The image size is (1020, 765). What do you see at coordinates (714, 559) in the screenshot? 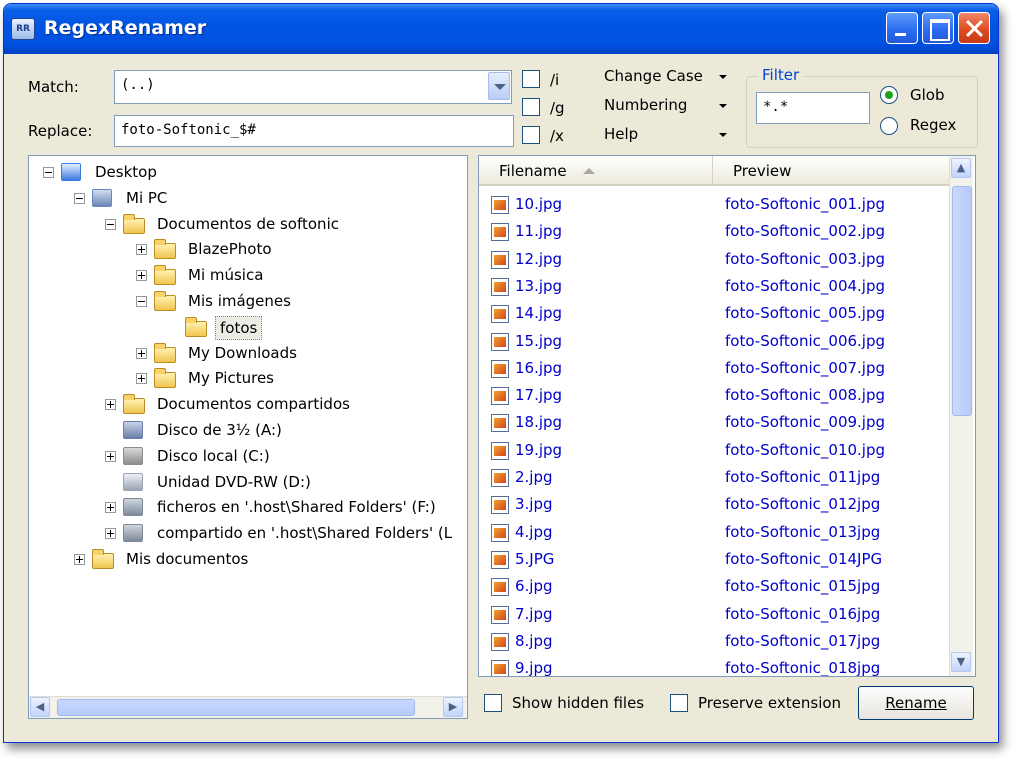
I see `file-row: 5.JPG foto-Softonic_014JPG` at bounding box center [714, 559].